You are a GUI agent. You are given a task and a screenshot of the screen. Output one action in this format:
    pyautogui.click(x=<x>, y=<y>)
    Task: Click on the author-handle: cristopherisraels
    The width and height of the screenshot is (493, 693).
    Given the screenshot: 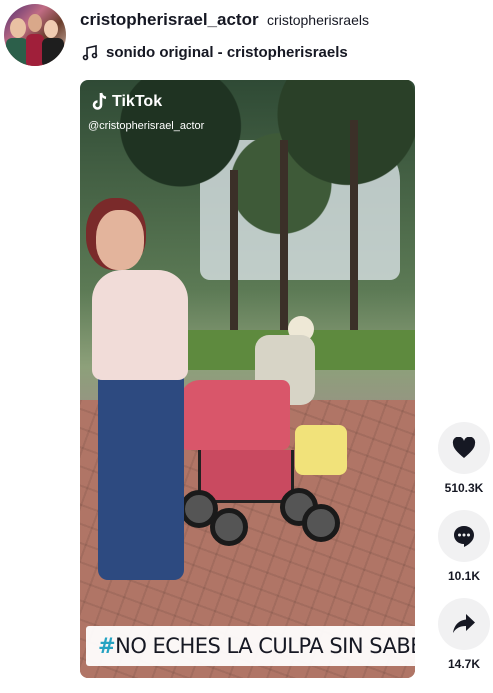 What is the action you would take?
    pyautogui.click(x=318, y=20)
    